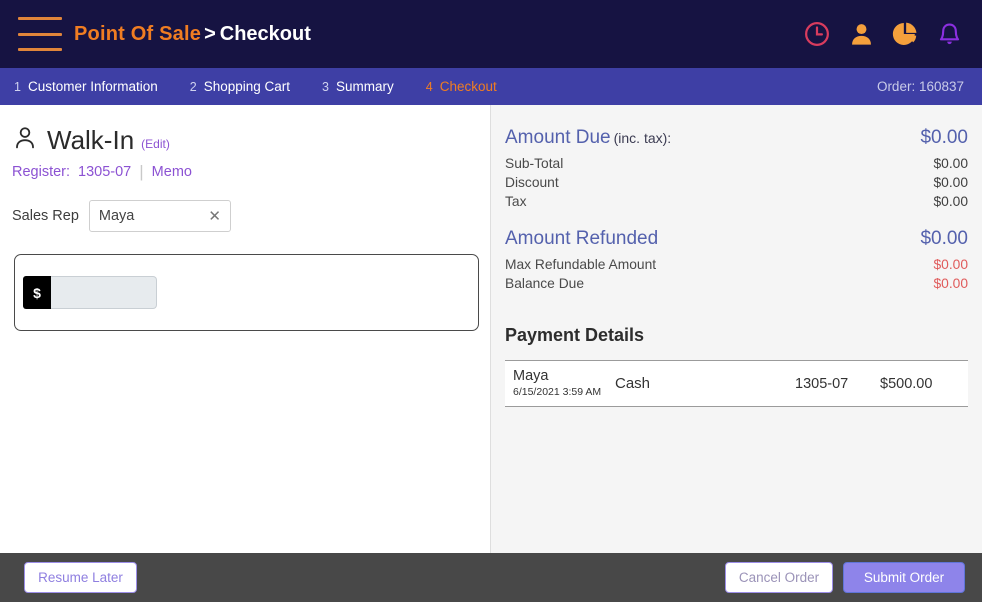 The height and width of the screenshot is (602, 982). What do you see at coordinates (779, 577) in the screenshot?
I see `cancel-order-button: Cancel Order` at bounding box center [779, 577].